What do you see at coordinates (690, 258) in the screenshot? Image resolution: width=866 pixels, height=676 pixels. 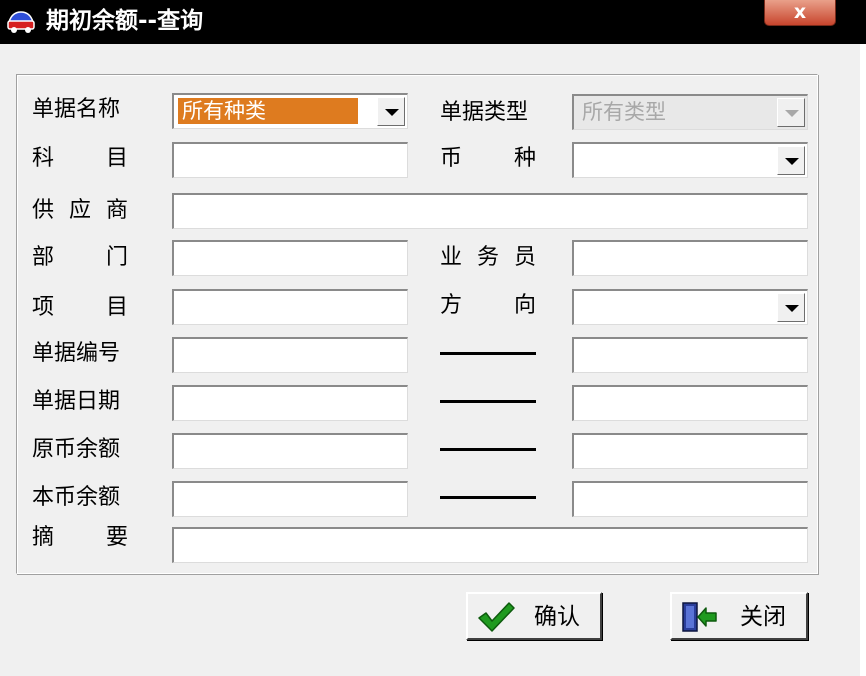 I see `salesperson-input` at bounding box center [690, 258].